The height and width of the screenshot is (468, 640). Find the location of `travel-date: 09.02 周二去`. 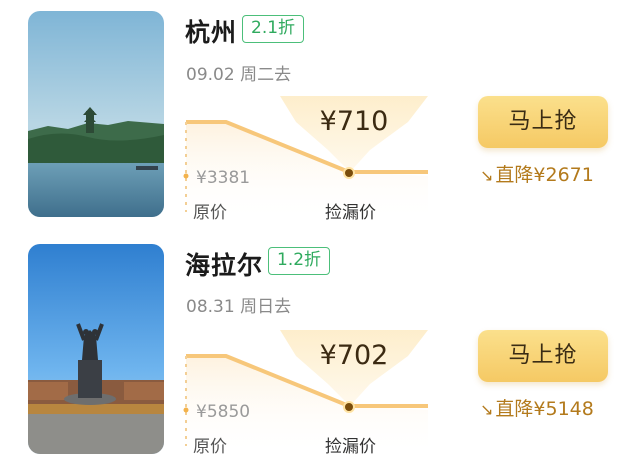

travel-date: 09.02 周二去 is located at coordinates (239, 75).